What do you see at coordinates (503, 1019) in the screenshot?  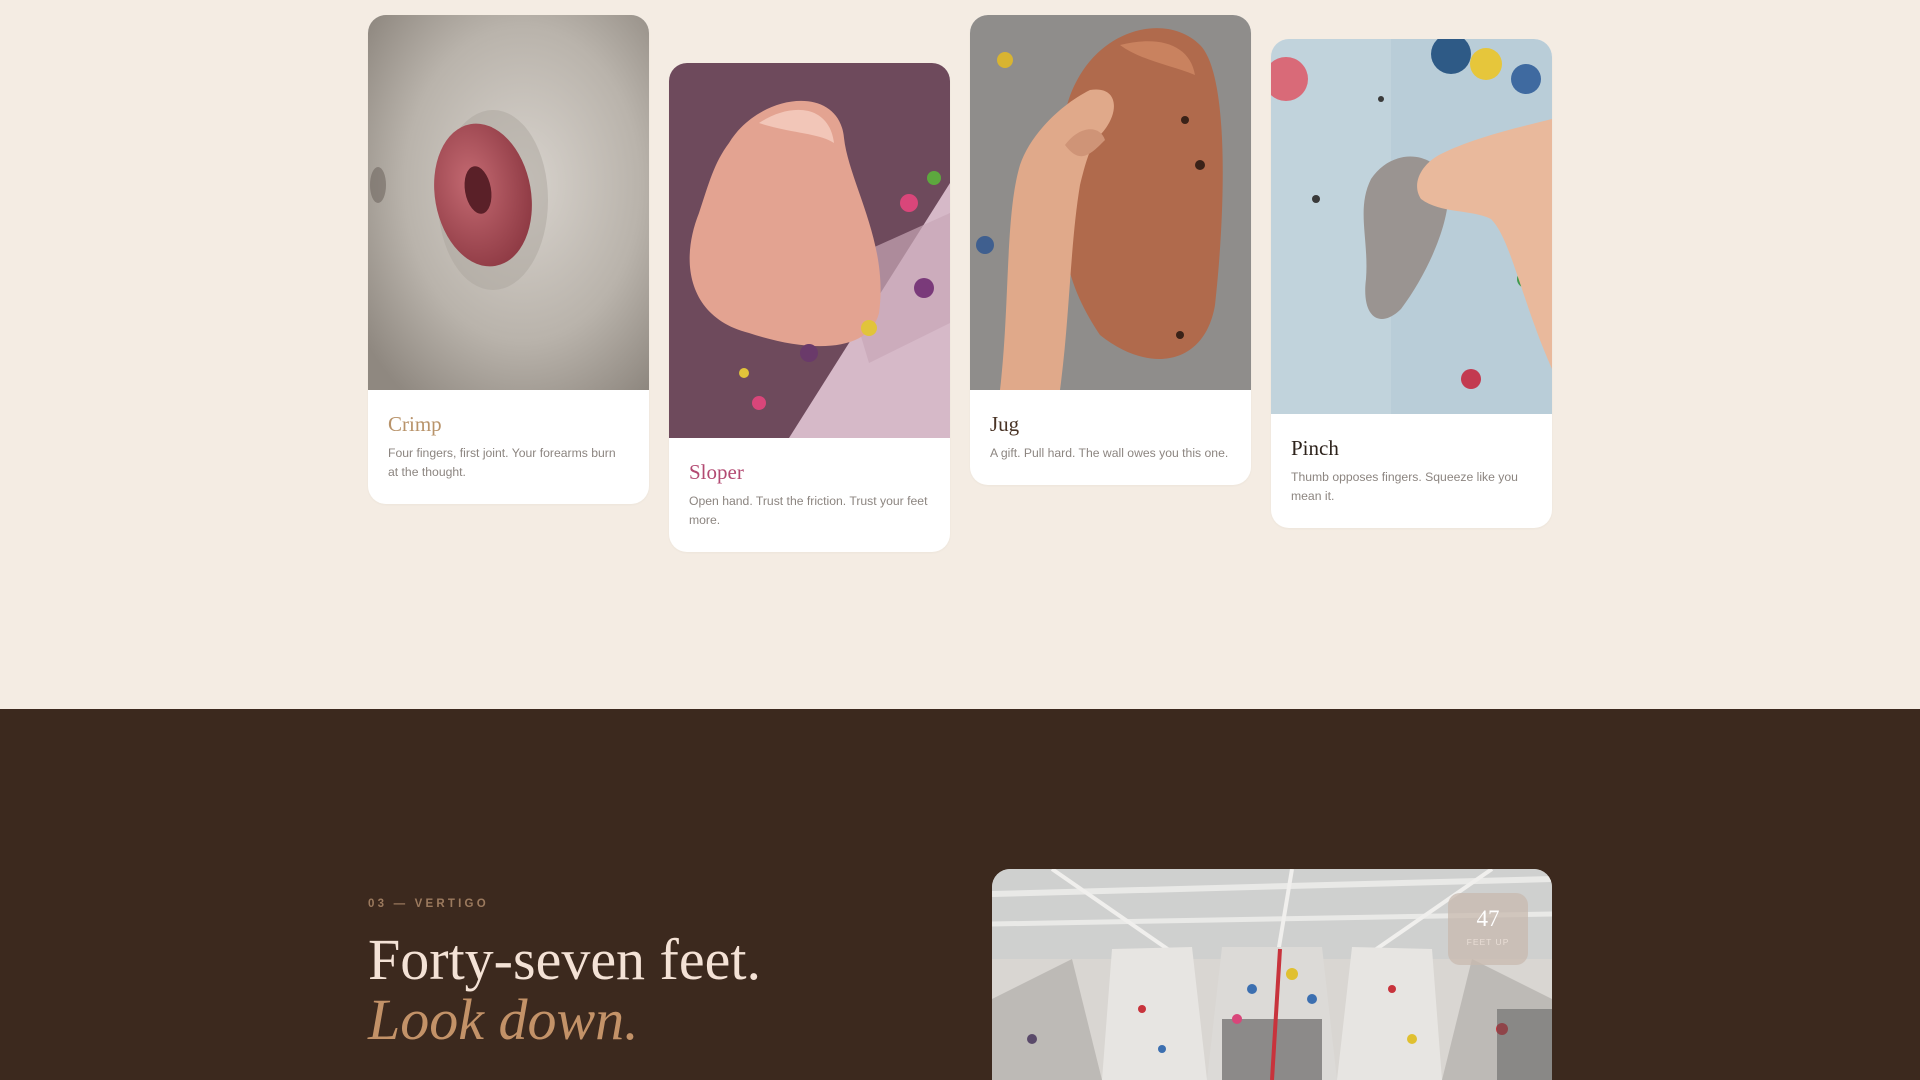 I see `headline-line-2: Look down.` at bounding box center [503, 1019].